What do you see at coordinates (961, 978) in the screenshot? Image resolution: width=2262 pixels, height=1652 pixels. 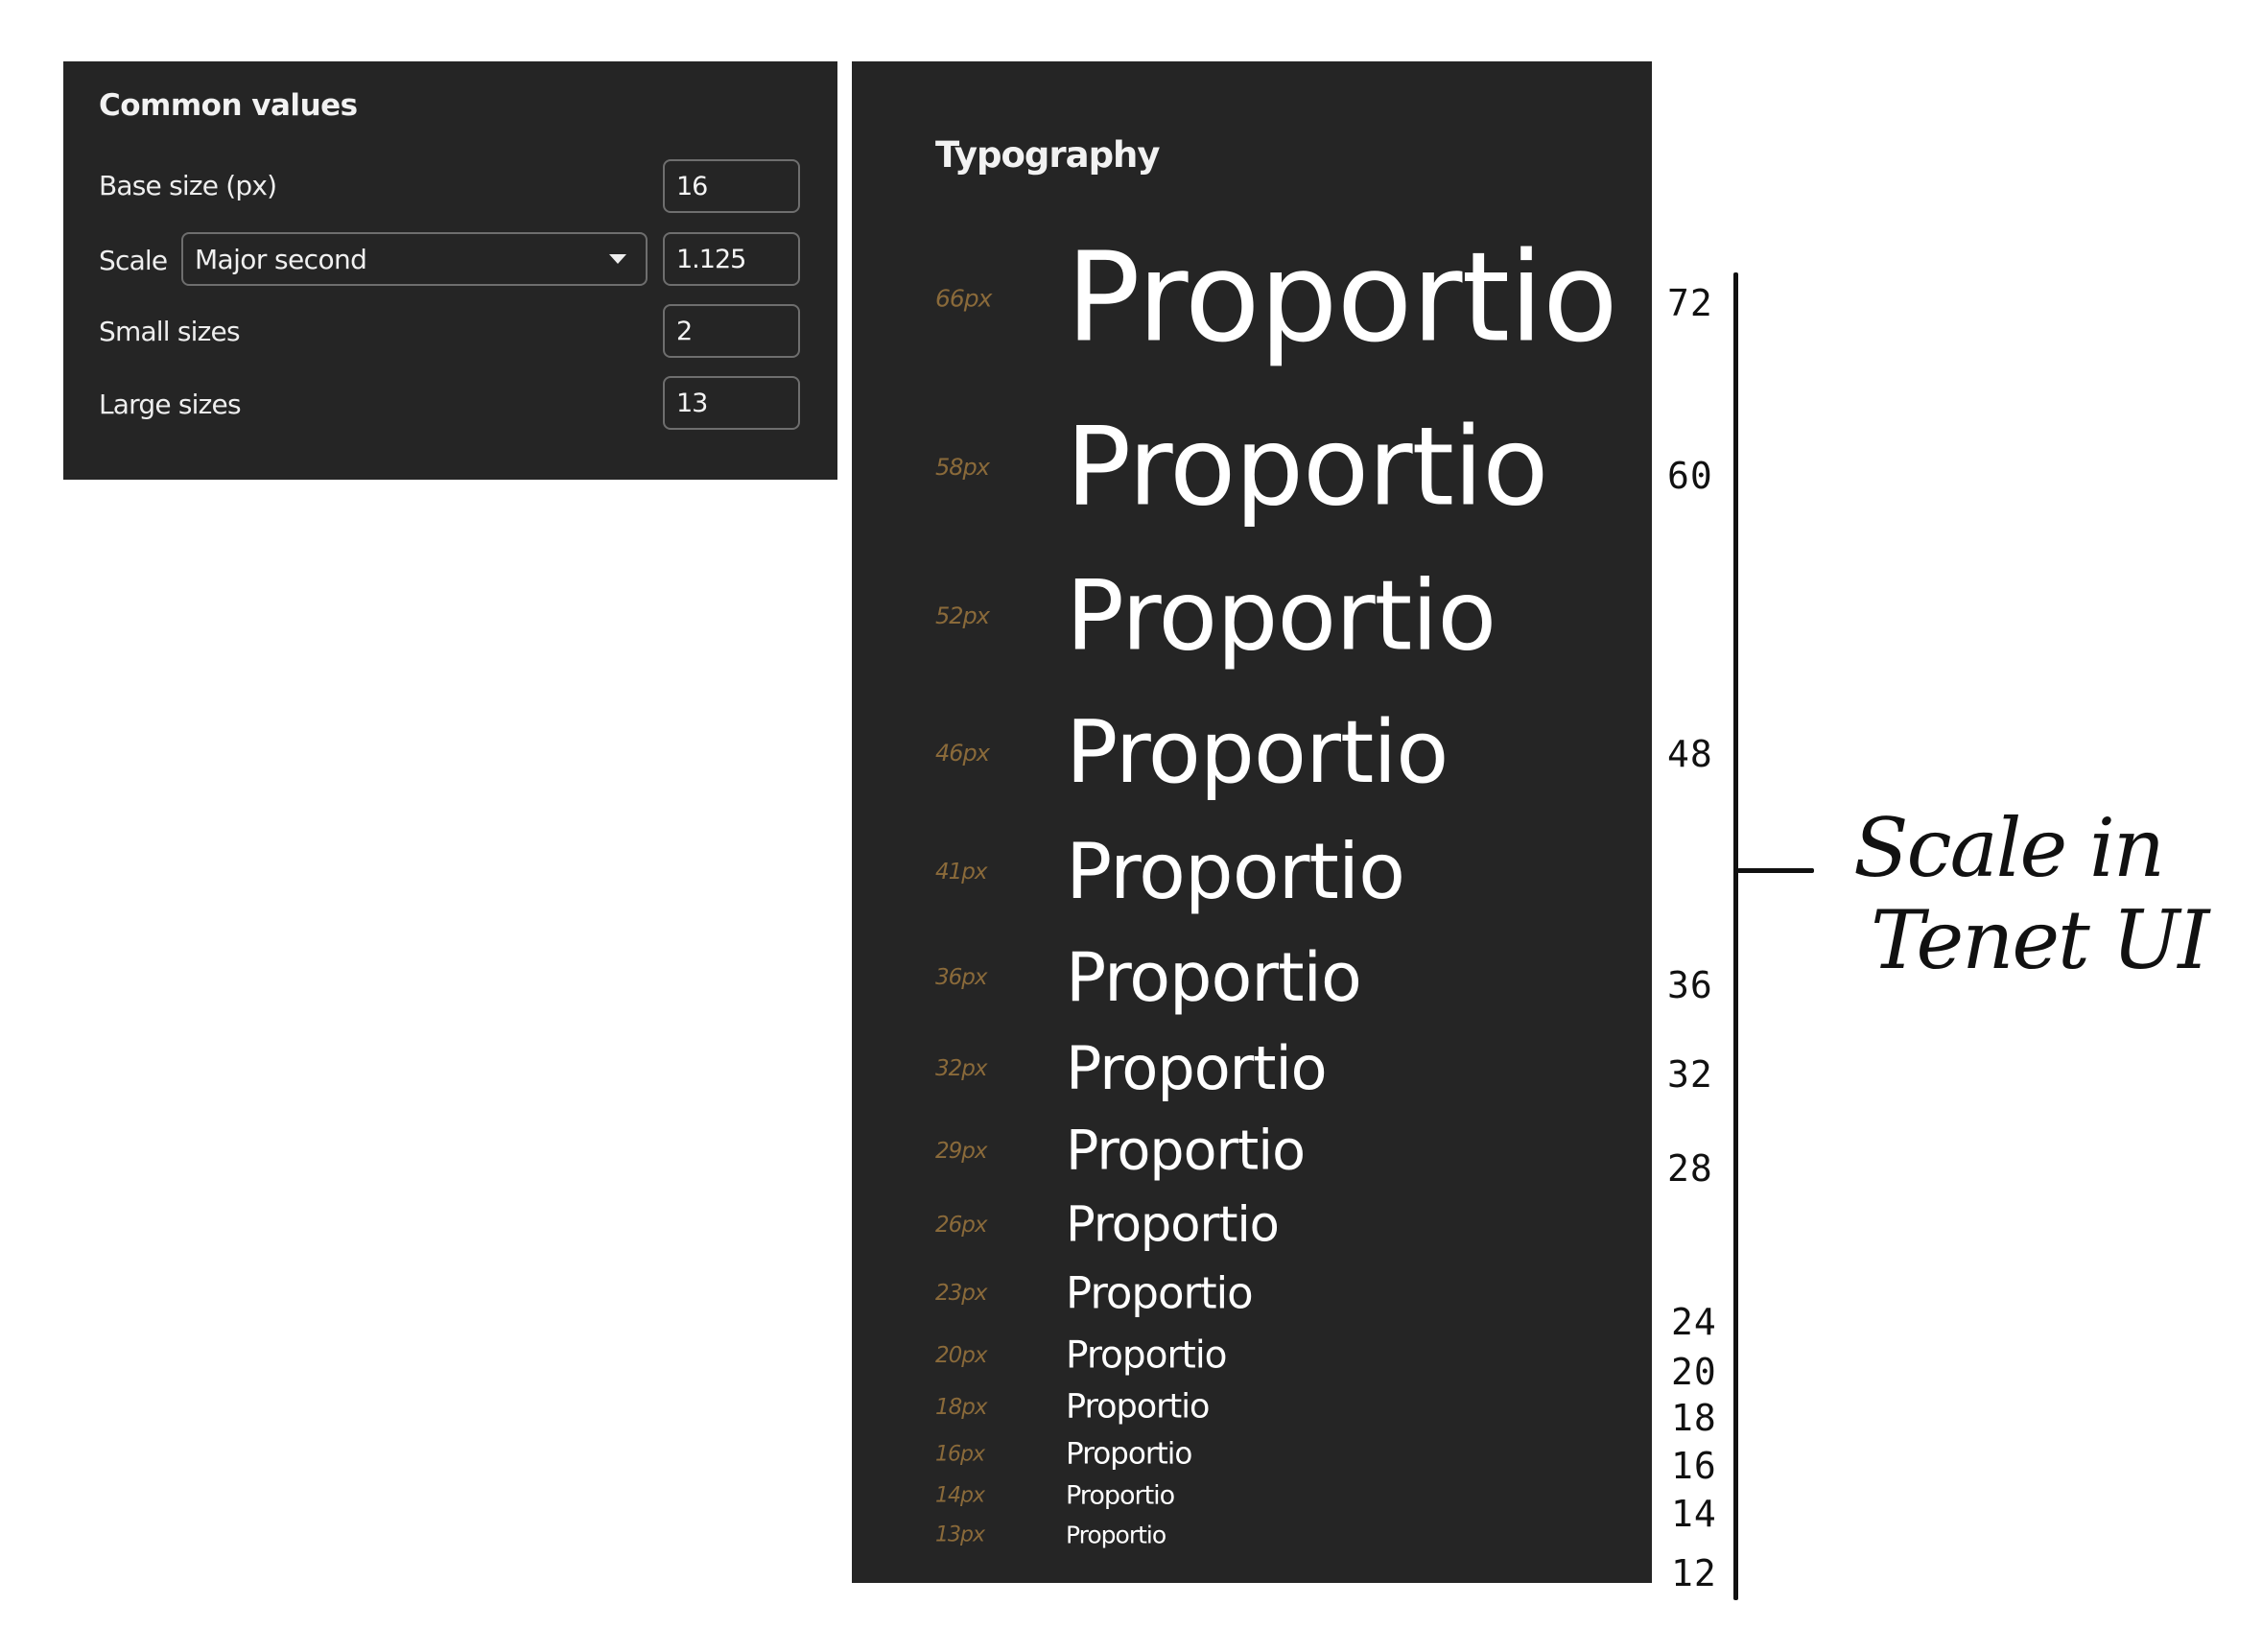 I see `size-label: 36px` at bounding box center [961, 978].